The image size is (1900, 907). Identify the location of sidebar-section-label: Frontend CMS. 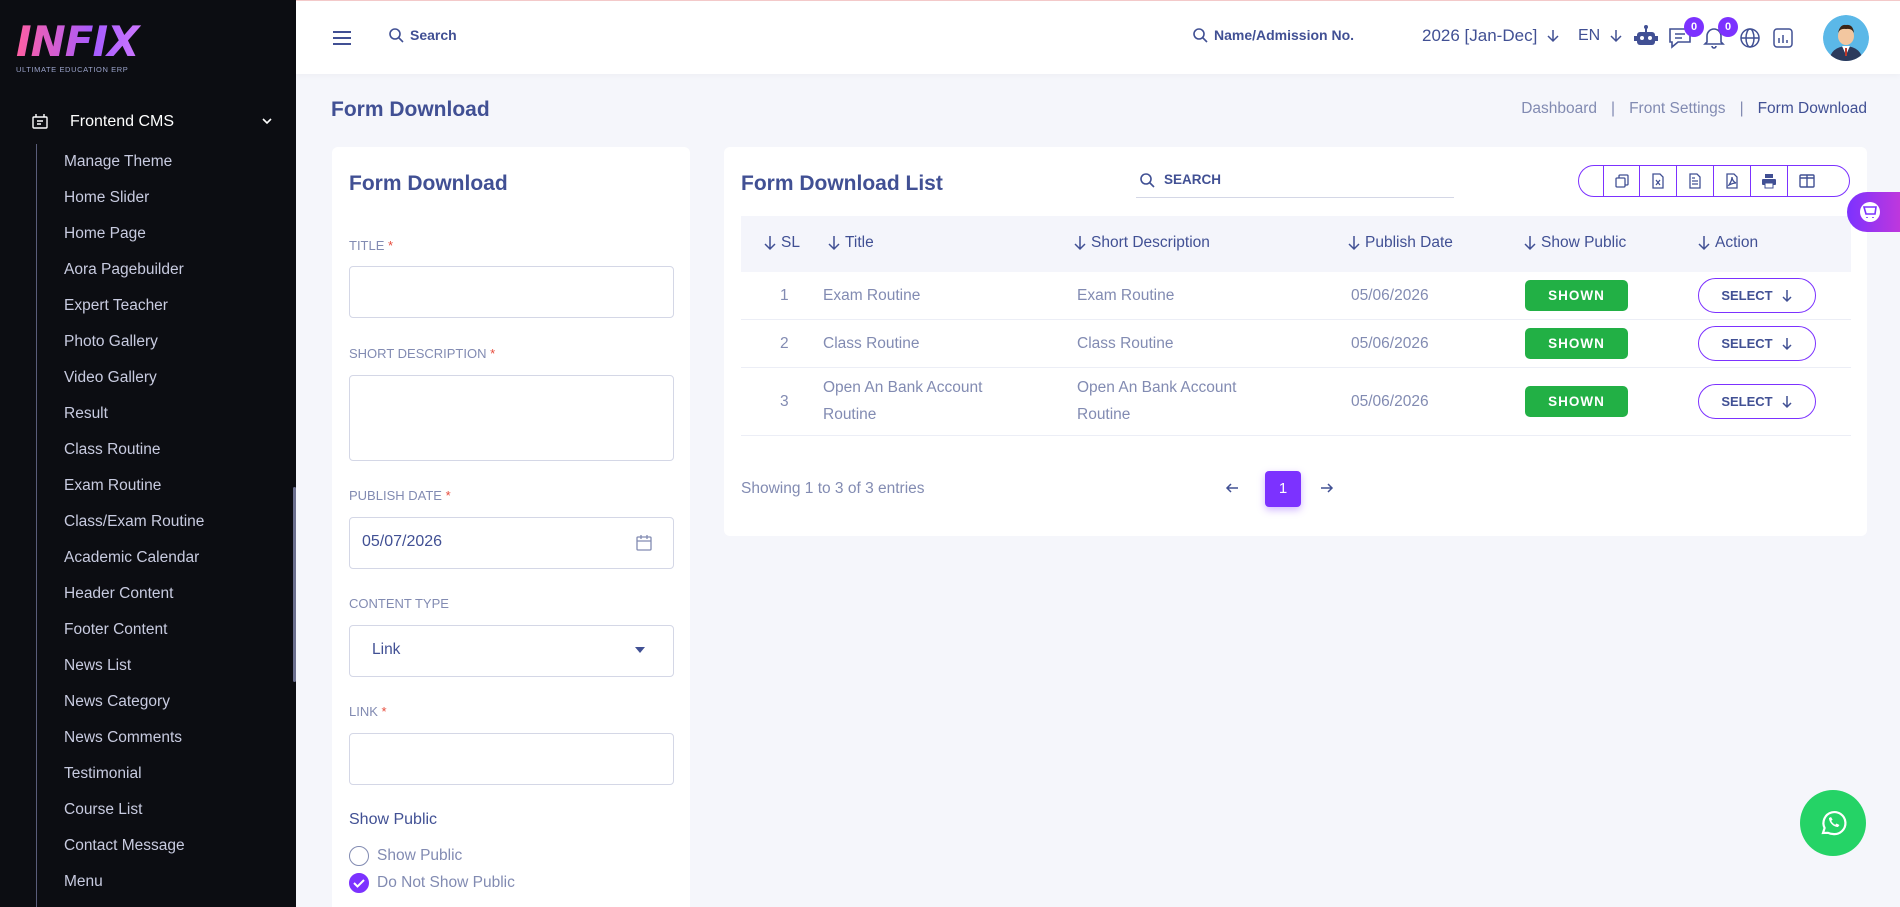
(122, 121).